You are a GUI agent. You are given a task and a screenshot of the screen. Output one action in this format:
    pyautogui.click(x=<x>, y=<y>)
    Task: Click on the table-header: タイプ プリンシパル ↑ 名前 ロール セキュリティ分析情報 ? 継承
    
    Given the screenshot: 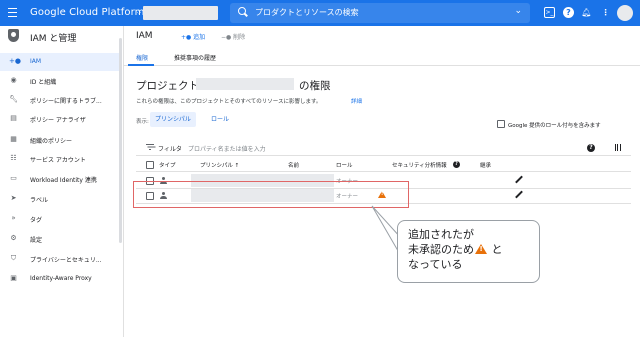 What is the action you would take?
    pyautogui.click(x=383, y=165)
    